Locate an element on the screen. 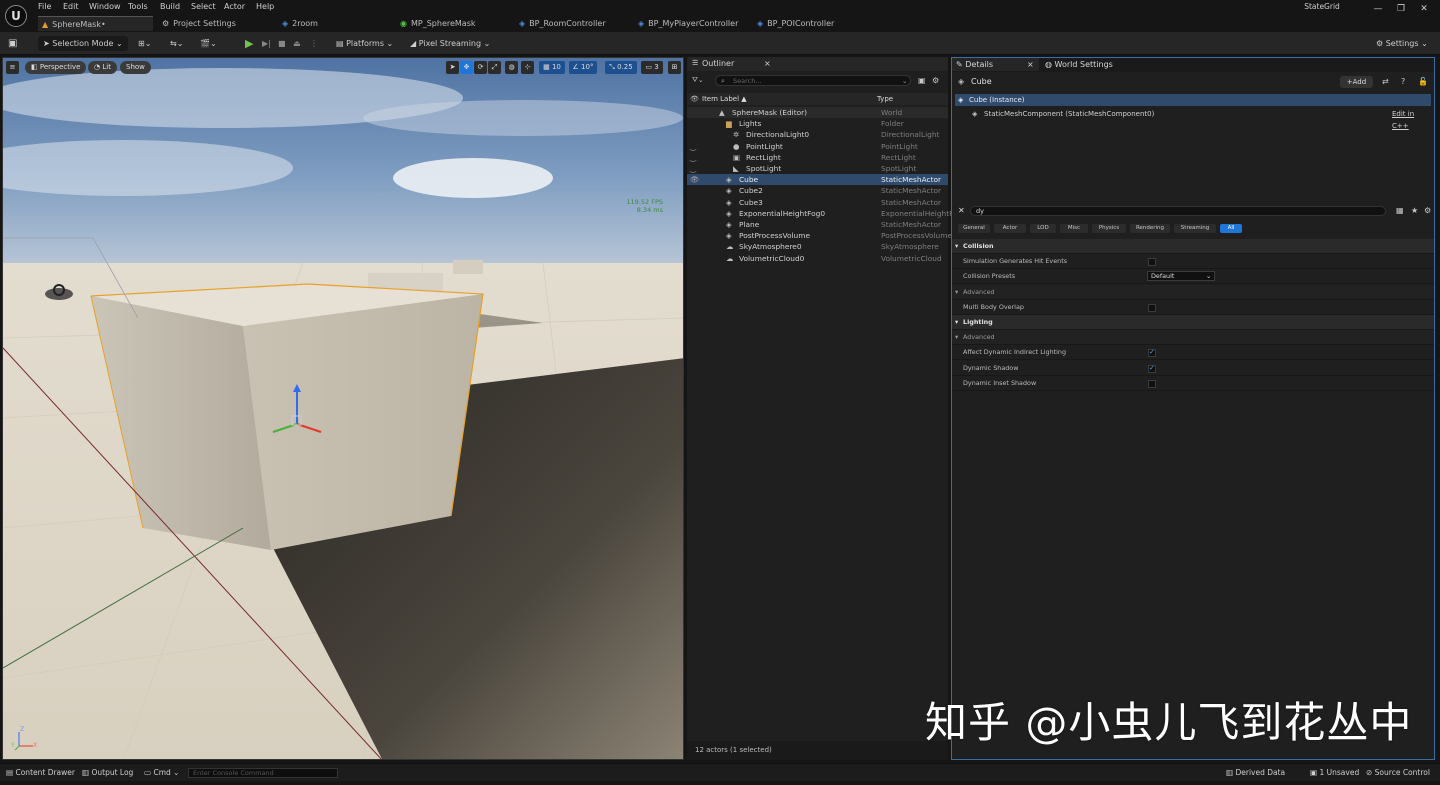  viewport-options-icon: ≡ is located at coordinates (12, 67).